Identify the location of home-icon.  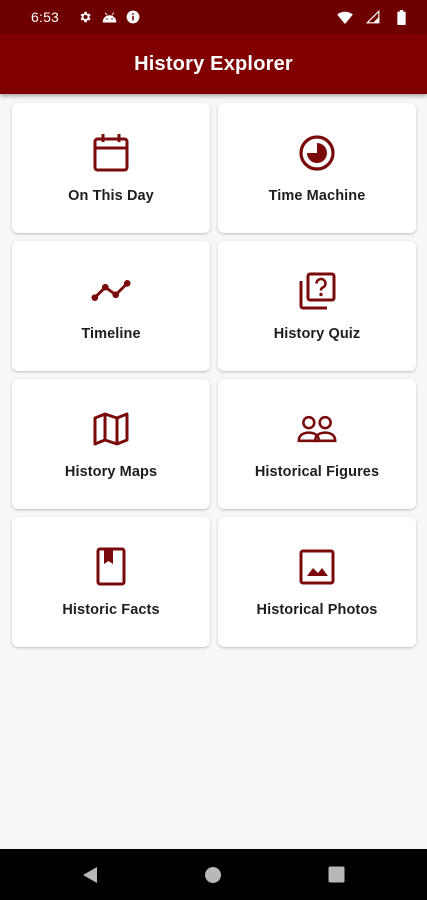
(213, 874).